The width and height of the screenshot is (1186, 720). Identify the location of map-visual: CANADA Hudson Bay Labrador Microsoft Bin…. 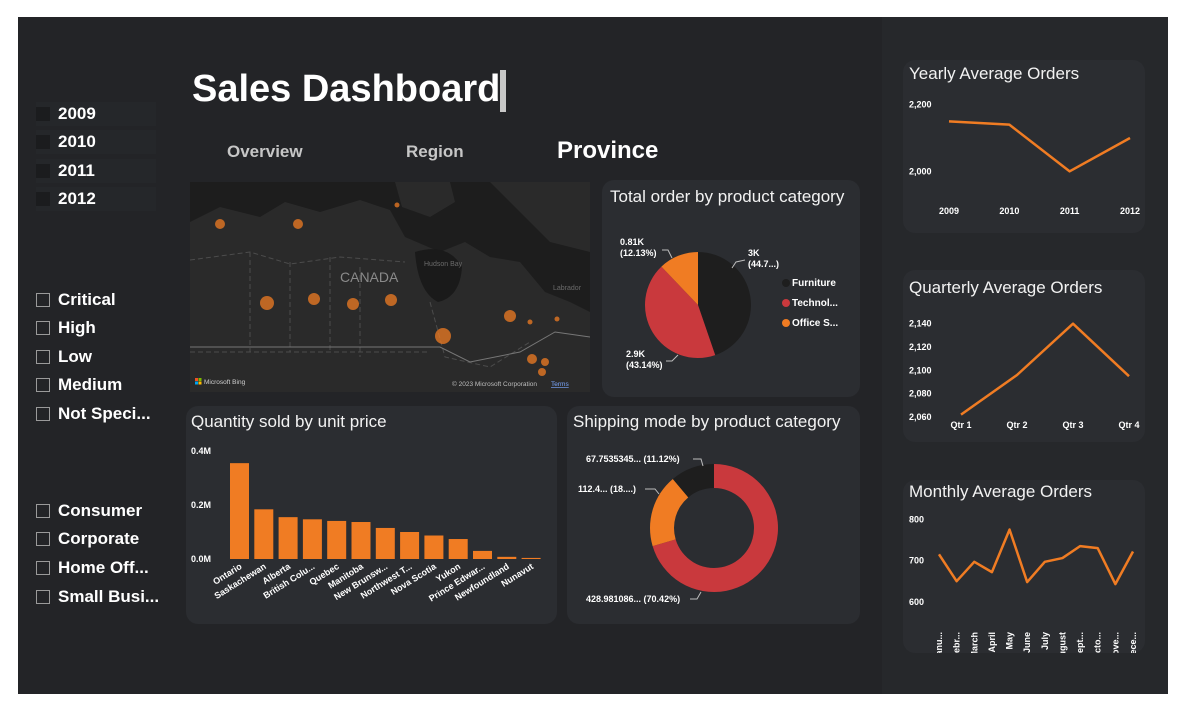
(390, 287).